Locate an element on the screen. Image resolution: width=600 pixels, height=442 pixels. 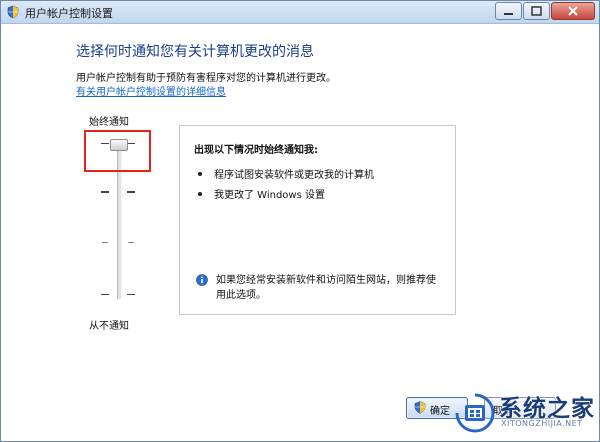
maximize-button is located at coordinates (536, 11).